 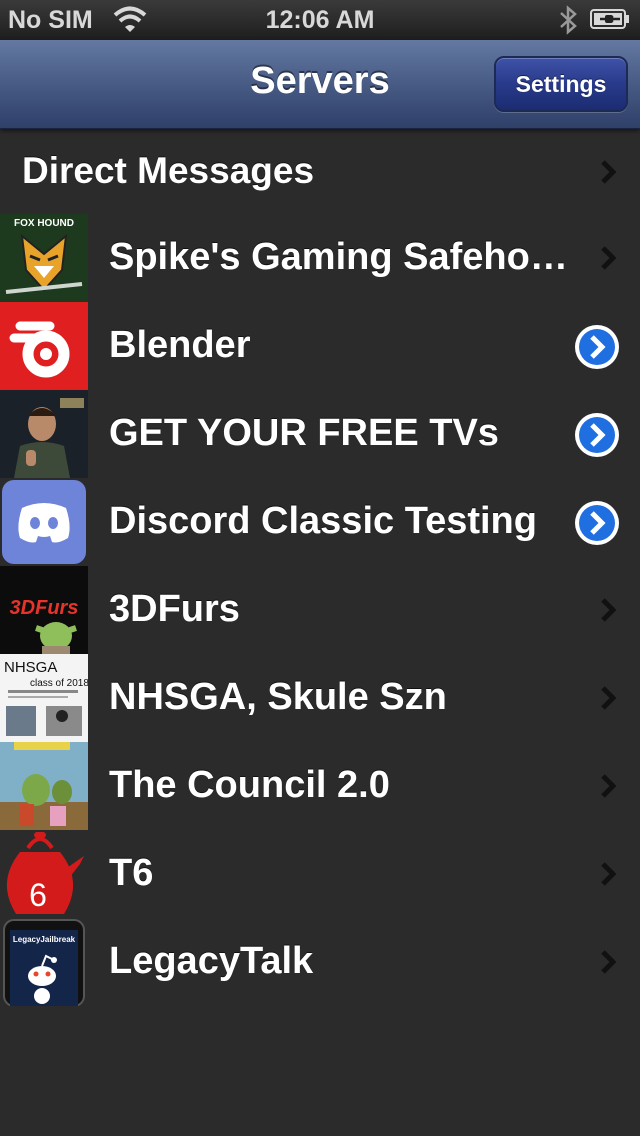 What do you see at coordinates (609, 19) in the screenshot?
I see `battery-charging-icon` at bounding box center [609, 19].